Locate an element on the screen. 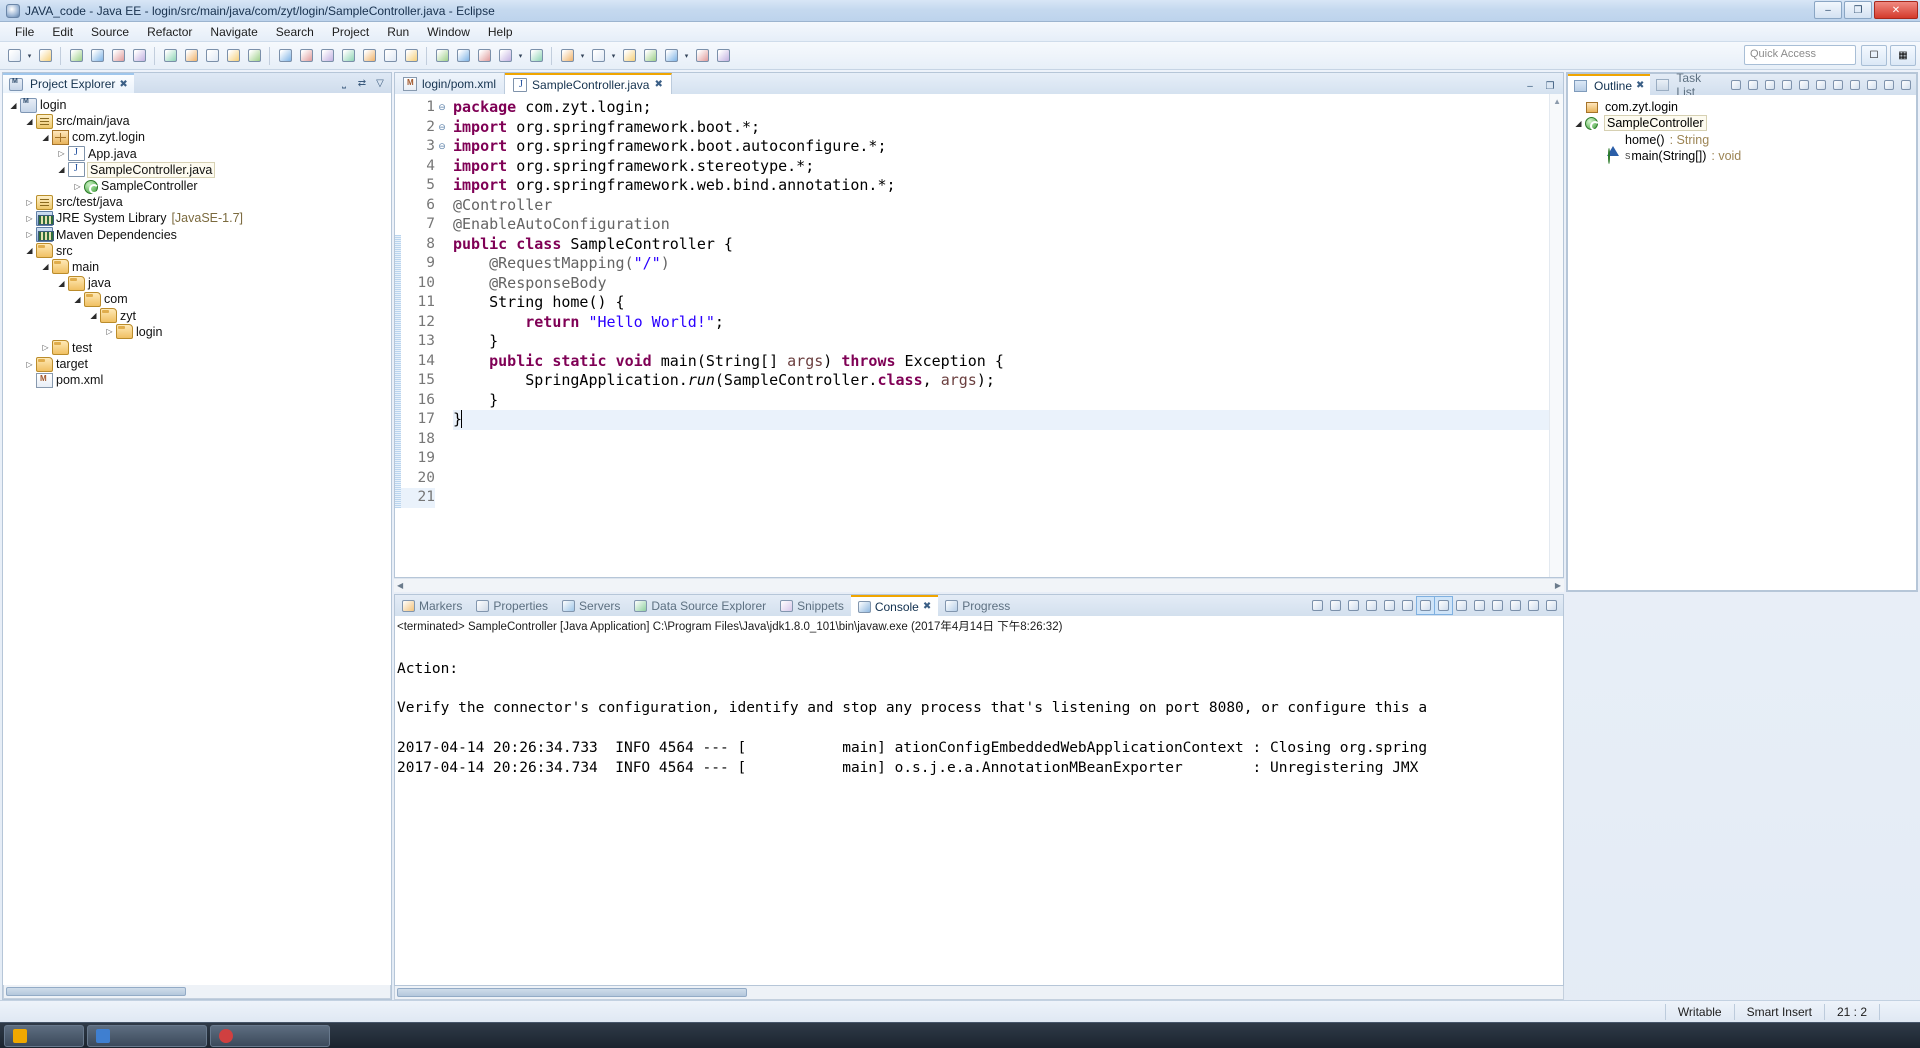  outline-item: Smain(String[]): void is located at coordinates (1744, 155).